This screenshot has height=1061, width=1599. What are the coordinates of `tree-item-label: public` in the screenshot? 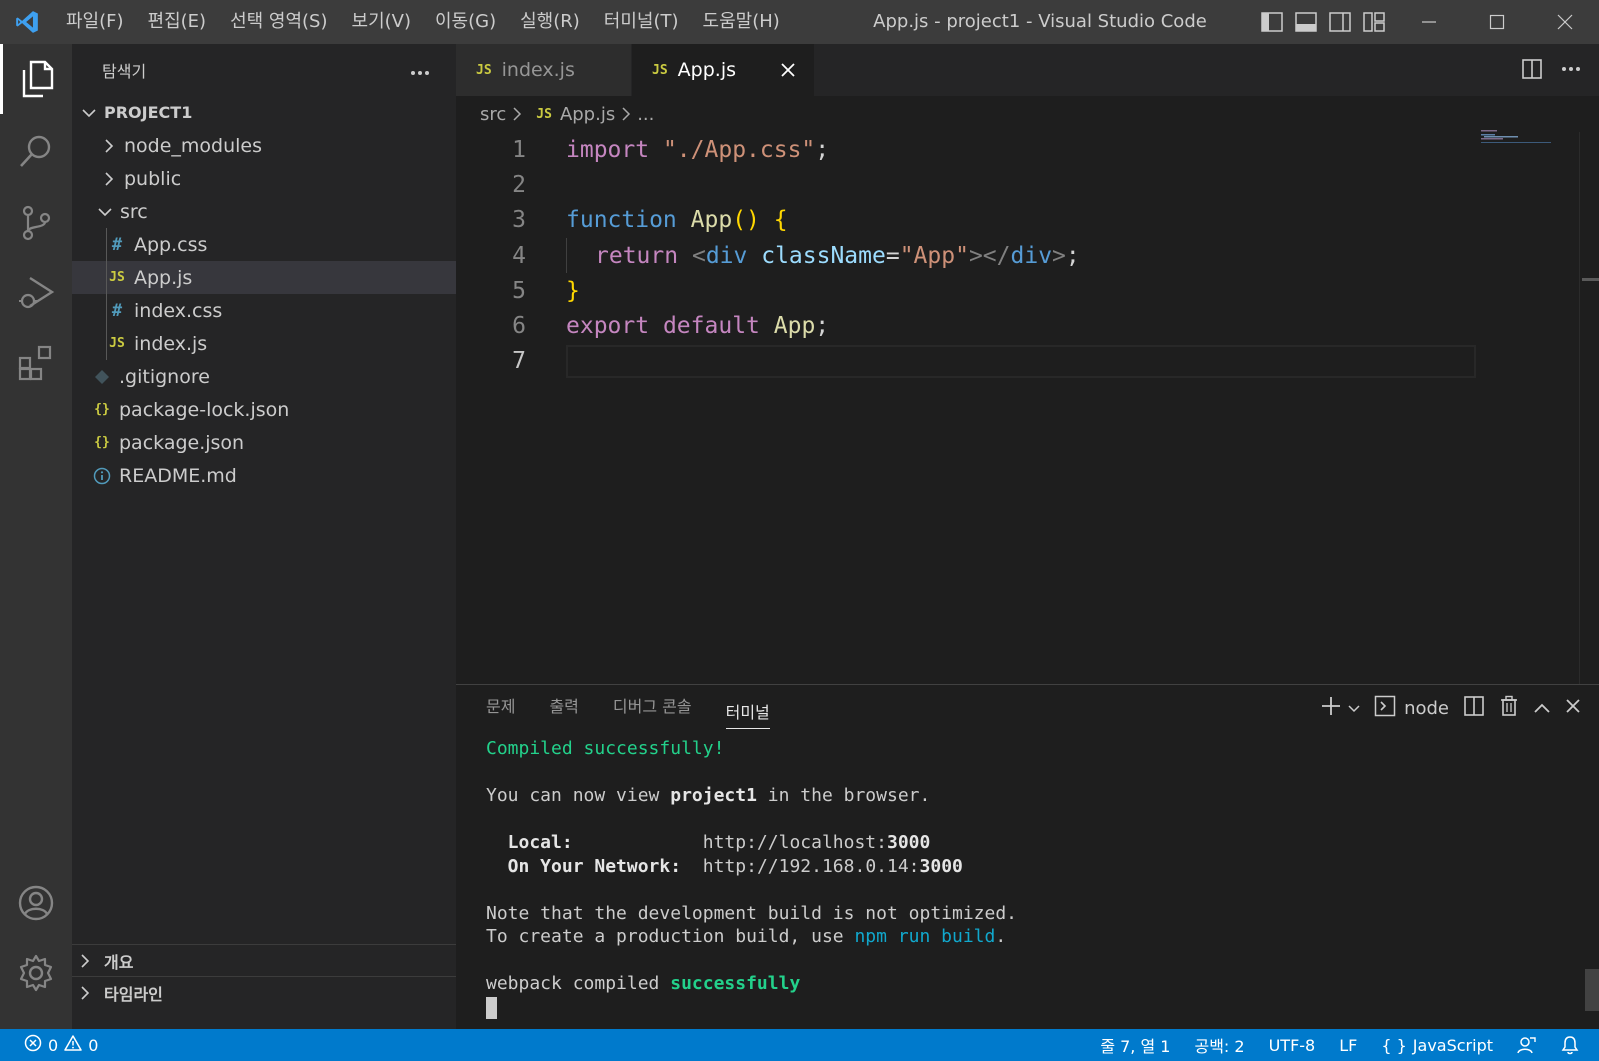 It's located at (153, 178).